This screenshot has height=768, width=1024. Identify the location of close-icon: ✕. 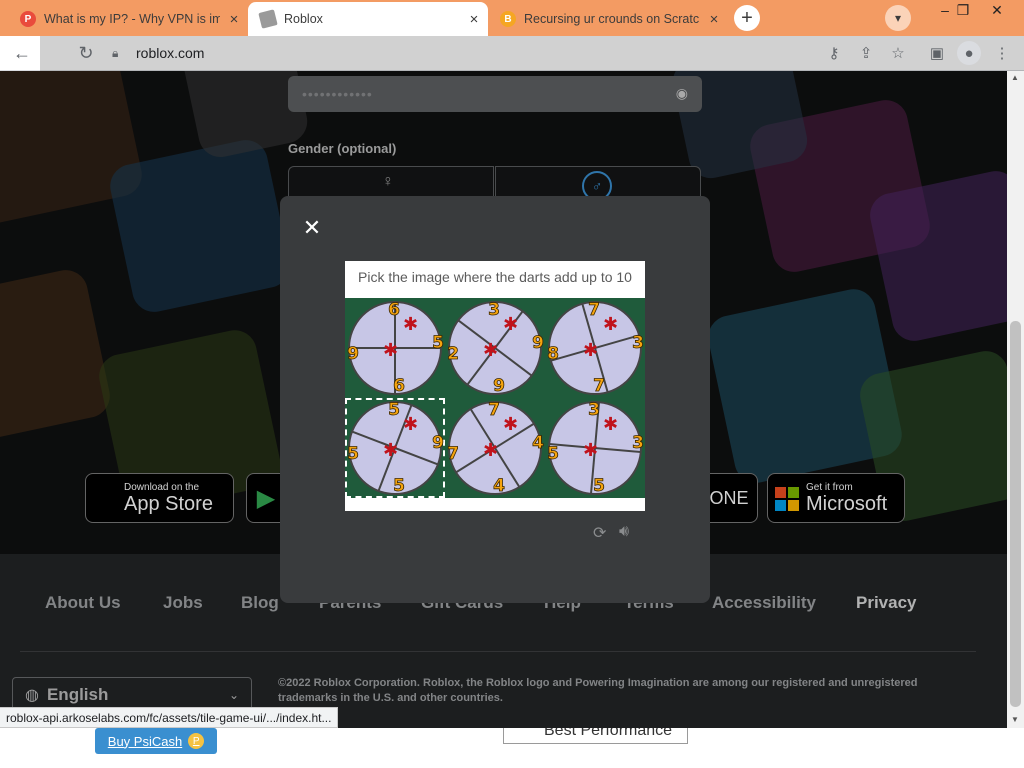
(312, 227).